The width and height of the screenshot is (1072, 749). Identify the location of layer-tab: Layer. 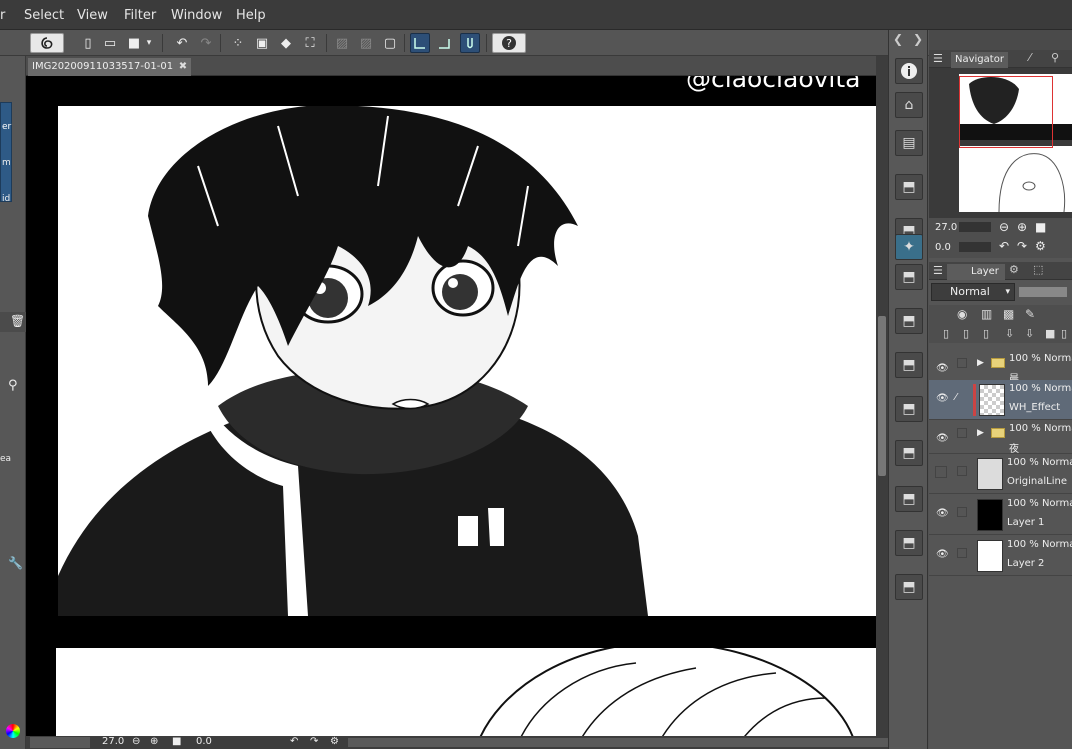
(976, 272).